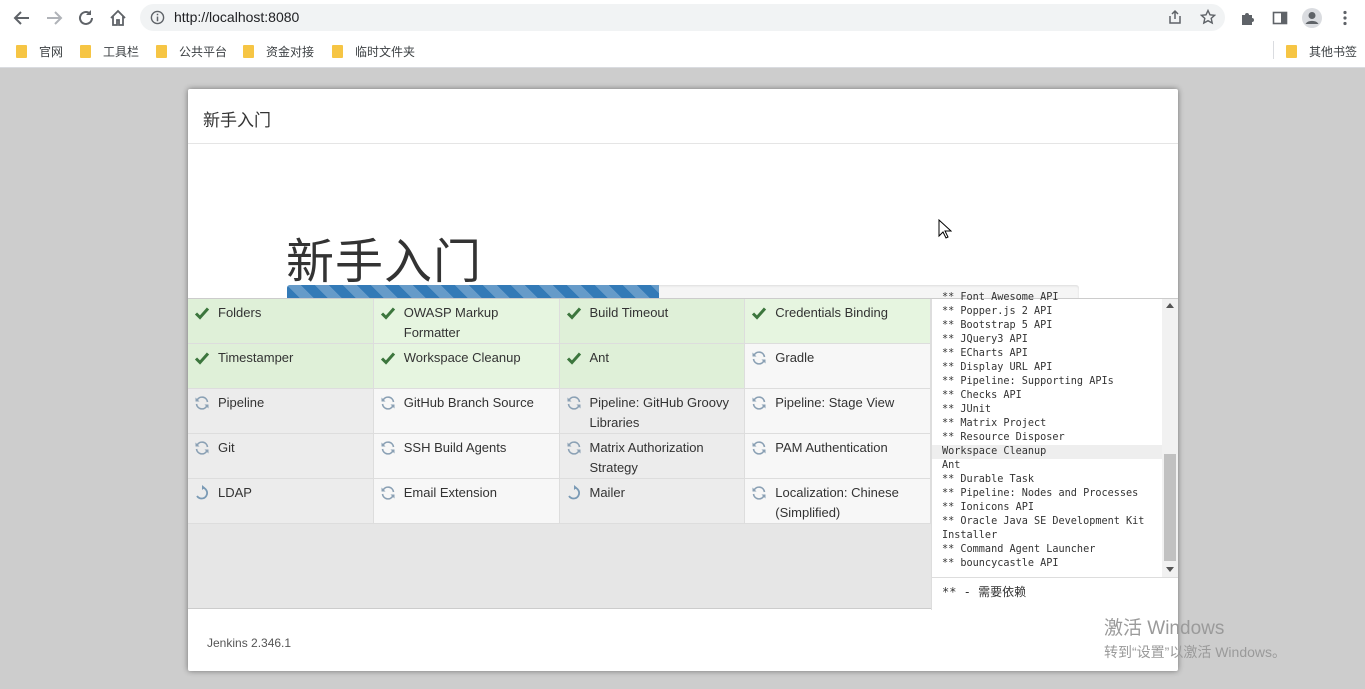 This screenshot has height=689, width=1365. What do you see at coordinates (278, 51) in the screenshot?
I see `bookmark-folder: 资金对接` at bounding box center [278, 51].